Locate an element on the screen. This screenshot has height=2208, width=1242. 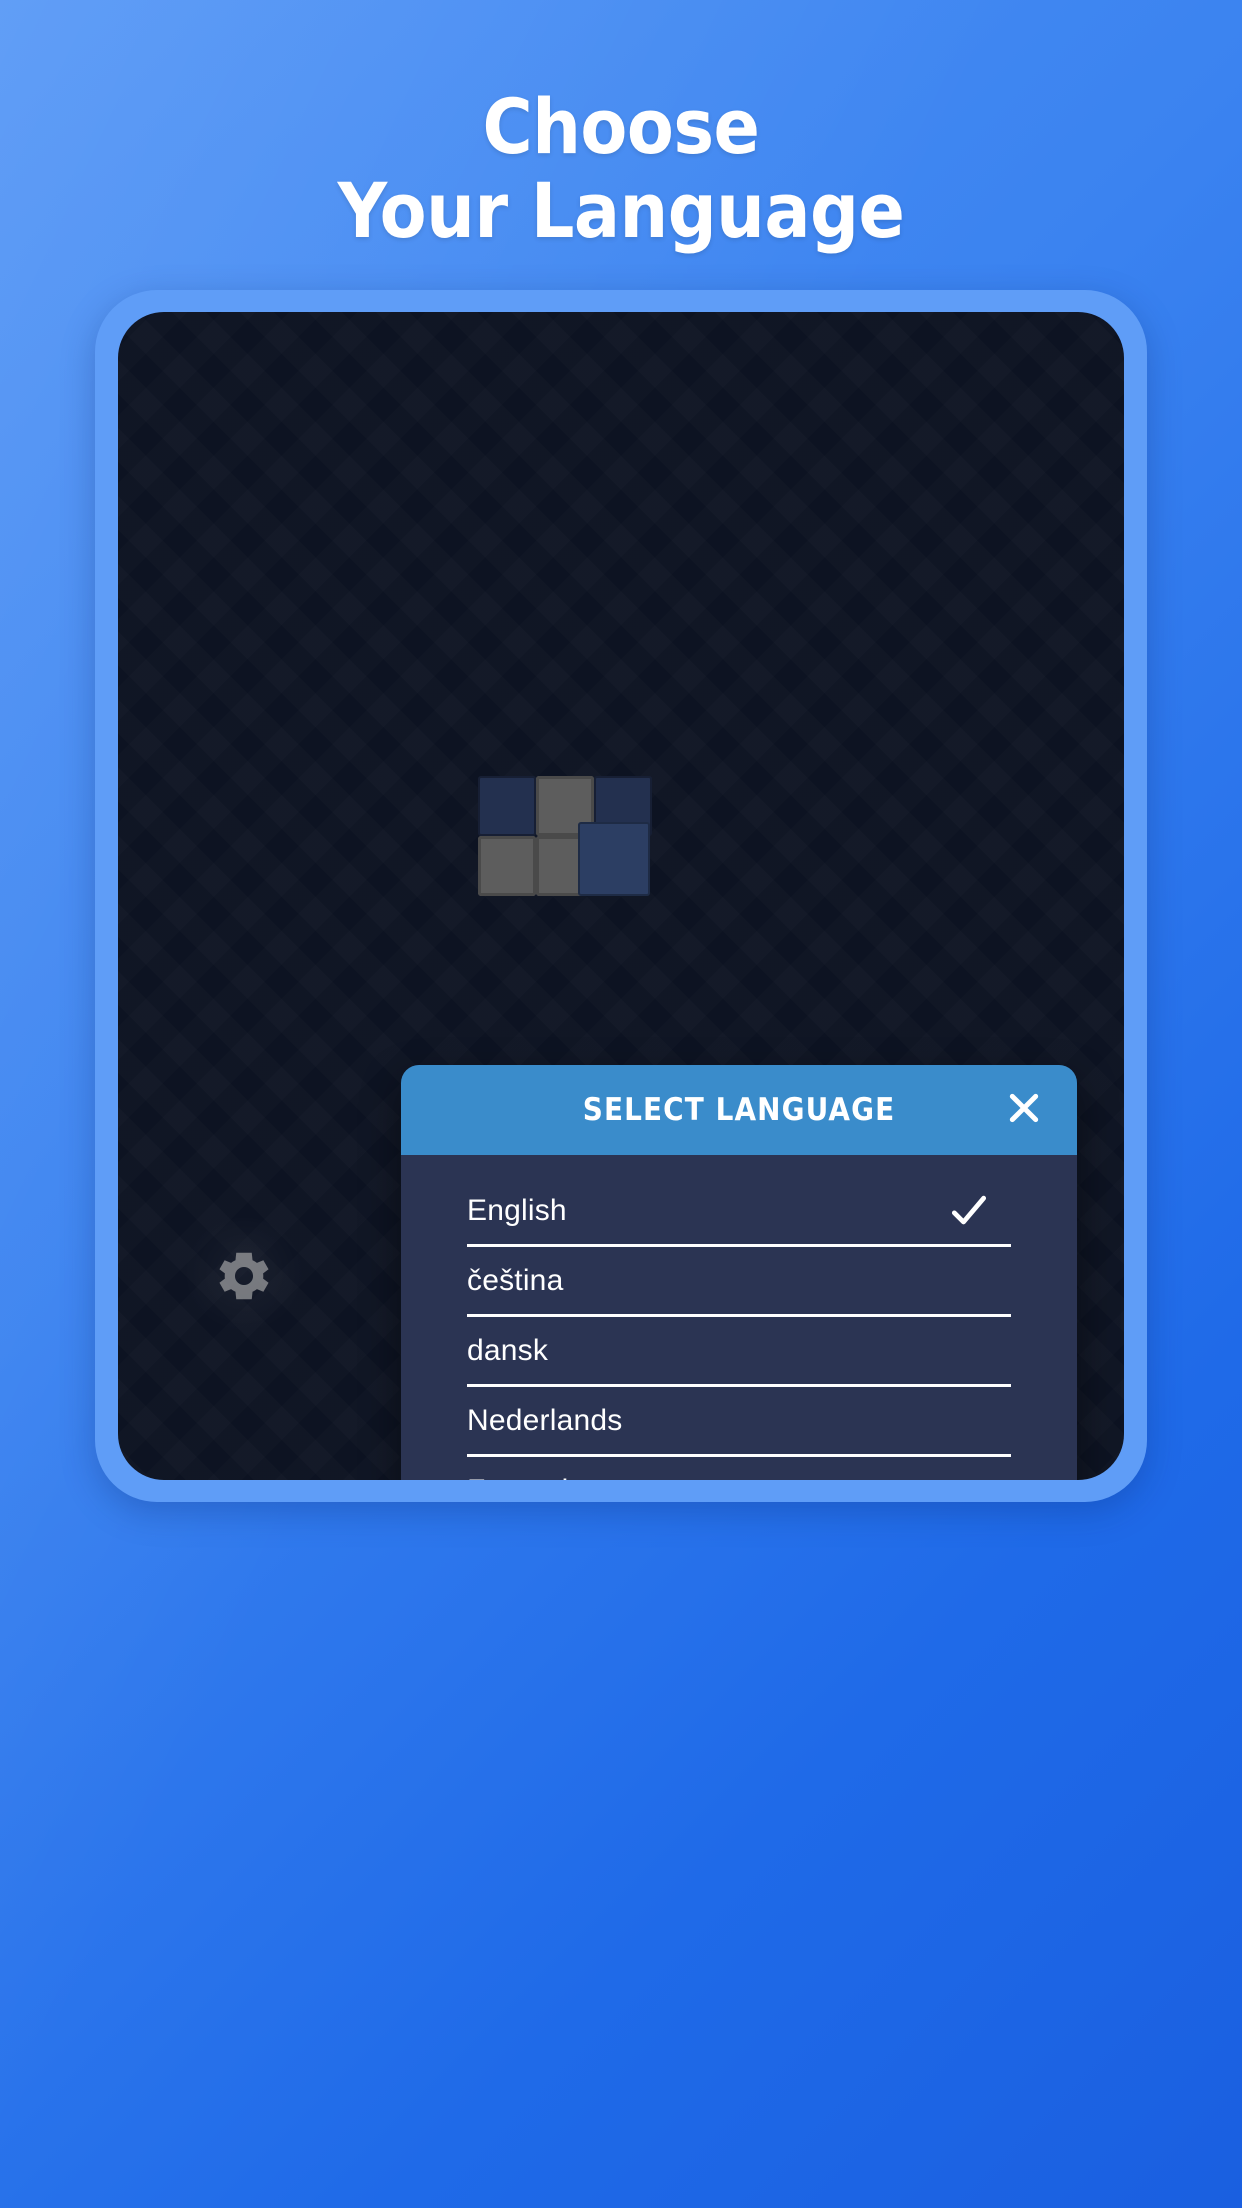
close-button is located at coordinates (1024, 1110).